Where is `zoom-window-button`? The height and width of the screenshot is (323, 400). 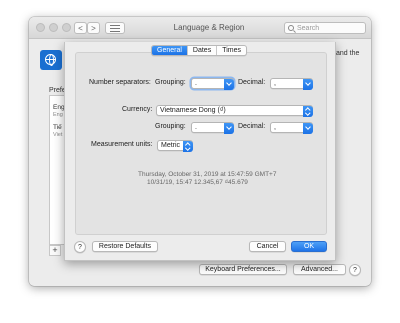 zoom-window-button is located at coordinates (66, 27).